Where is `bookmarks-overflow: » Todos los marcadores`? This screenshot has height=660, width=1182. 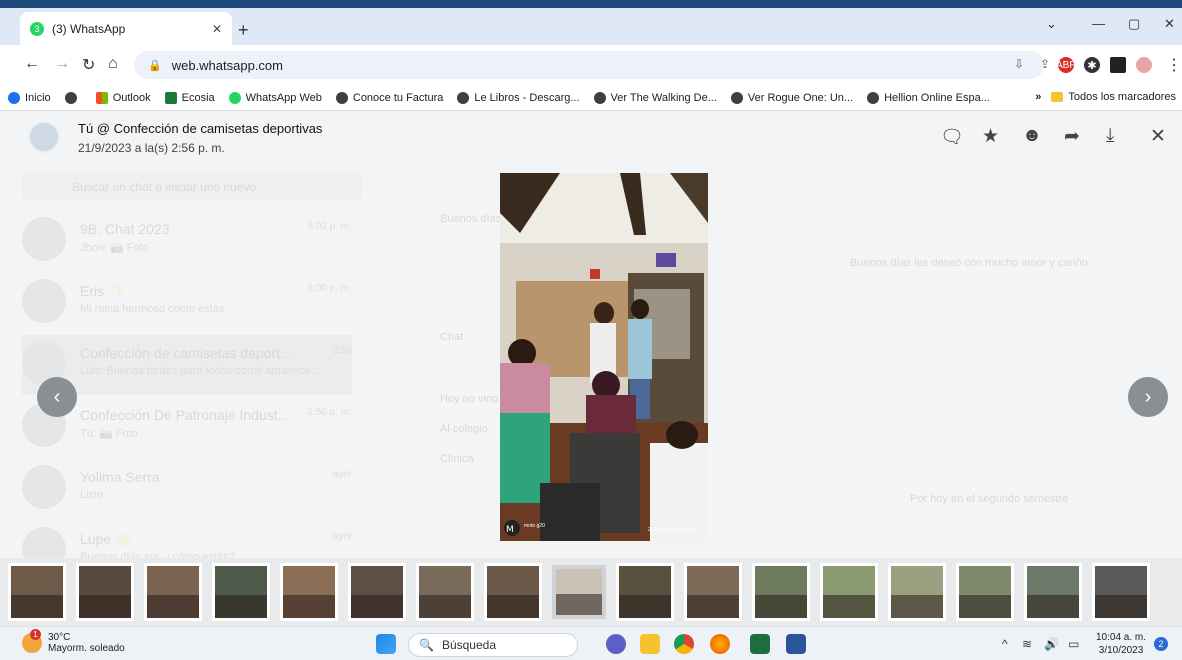
bookmarks-overflow: » Todos los marcadores is located at coordinates (1105, 97).